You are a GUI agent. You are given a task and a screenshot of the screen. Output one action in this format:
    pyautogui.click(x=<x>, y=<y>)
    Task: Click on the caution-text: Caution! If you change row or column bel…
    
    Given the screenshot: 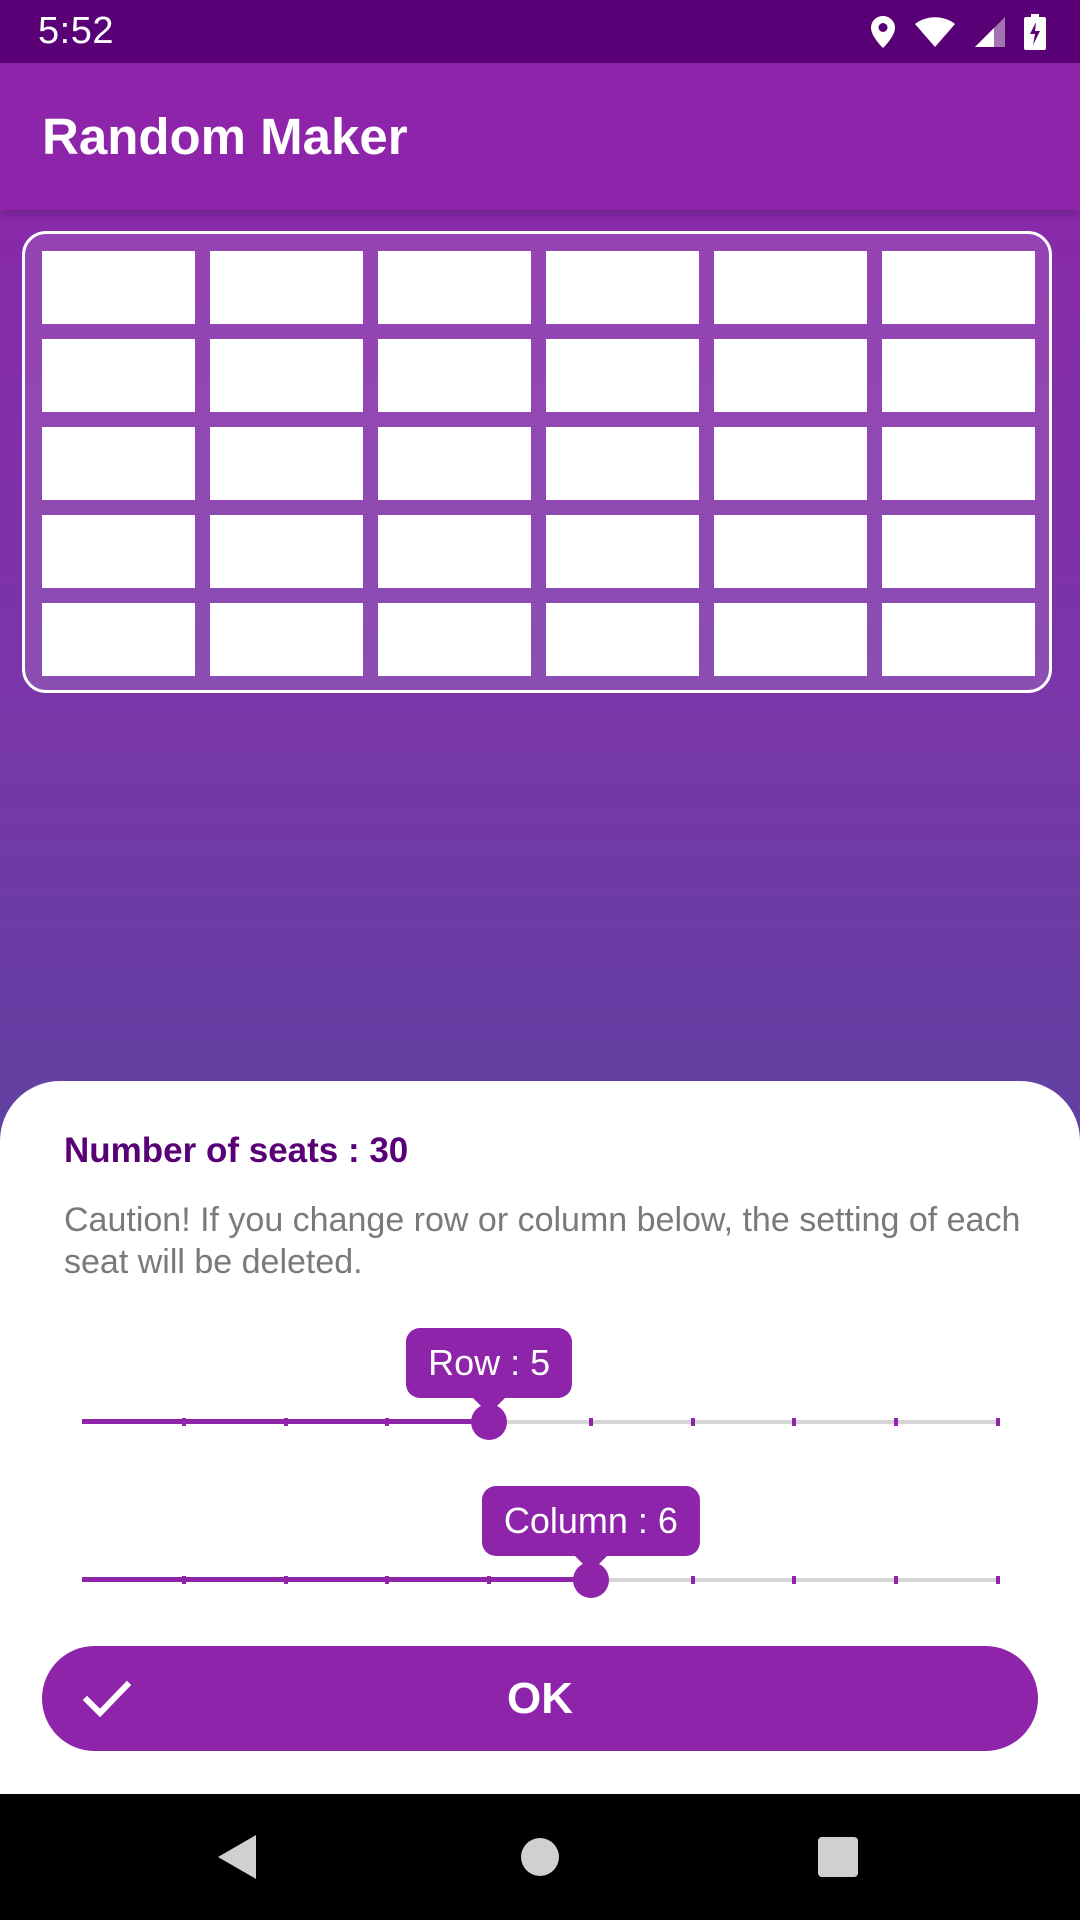 What is the action you would take?
    pyautogui.click(x=542, y=1241)
    